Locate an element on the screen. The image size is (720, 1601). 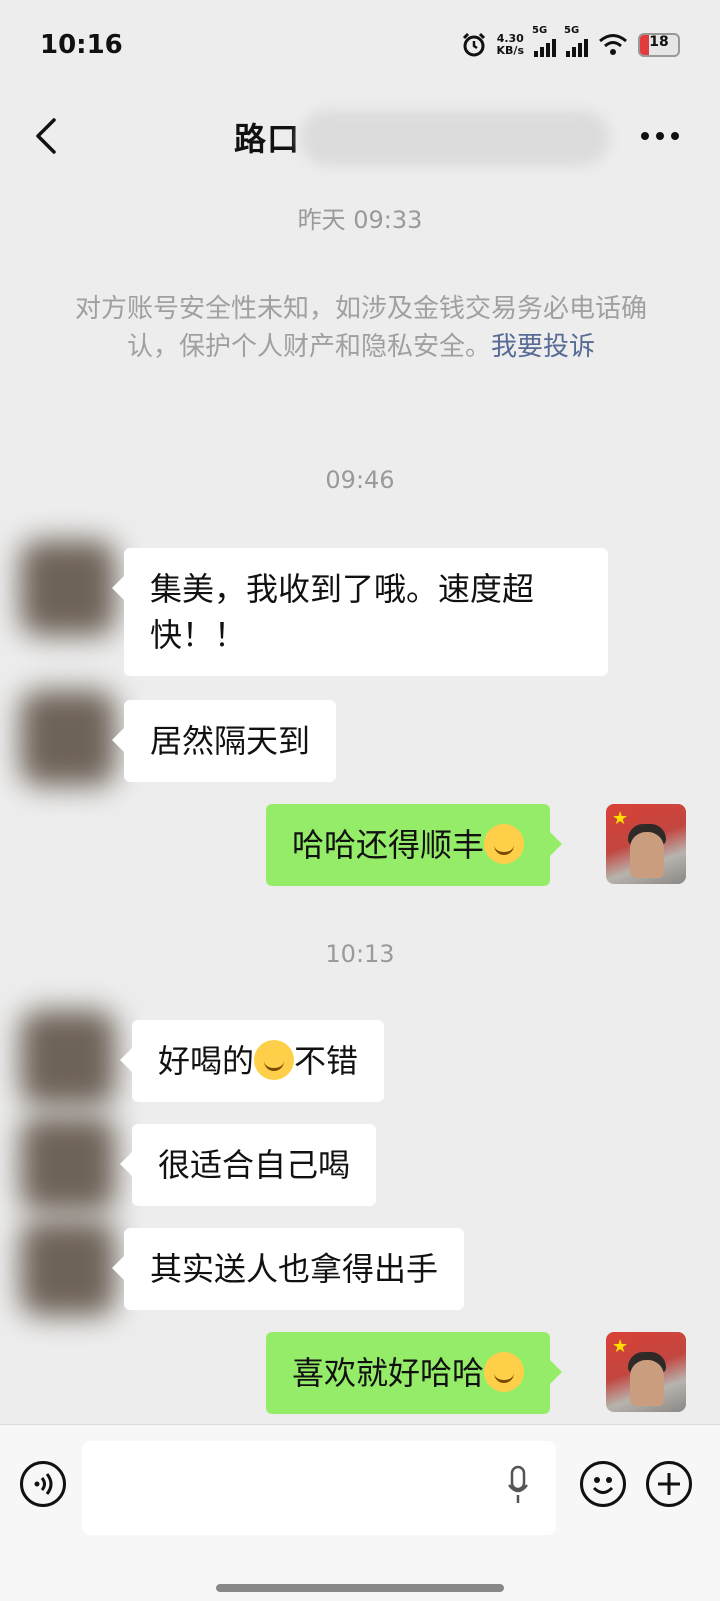
mic-icon is located at coordinates (518, 1485).